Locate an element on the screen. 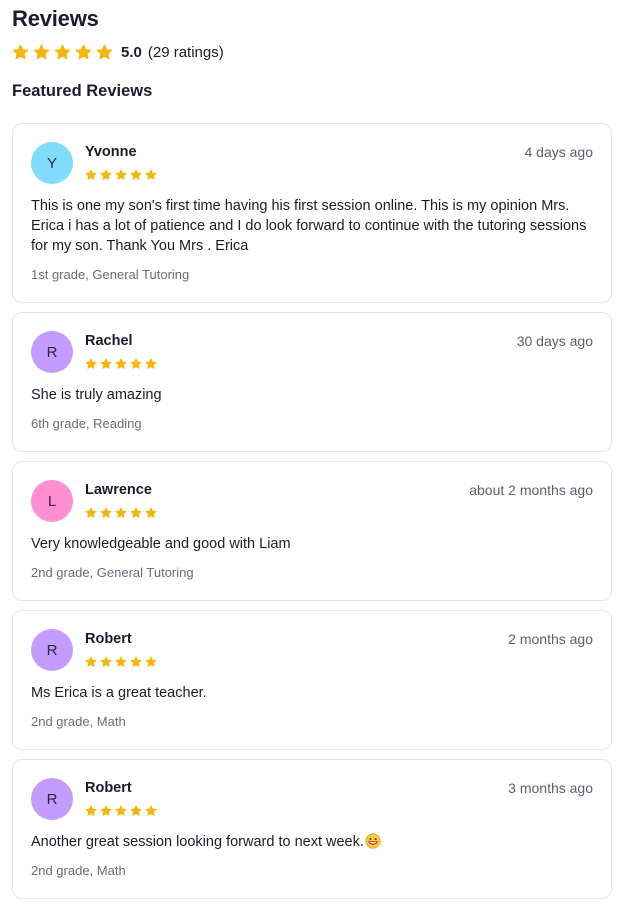 The image size is (639, 913). review-meta: 6th grade, Reading is located at coordinates (86, 423).